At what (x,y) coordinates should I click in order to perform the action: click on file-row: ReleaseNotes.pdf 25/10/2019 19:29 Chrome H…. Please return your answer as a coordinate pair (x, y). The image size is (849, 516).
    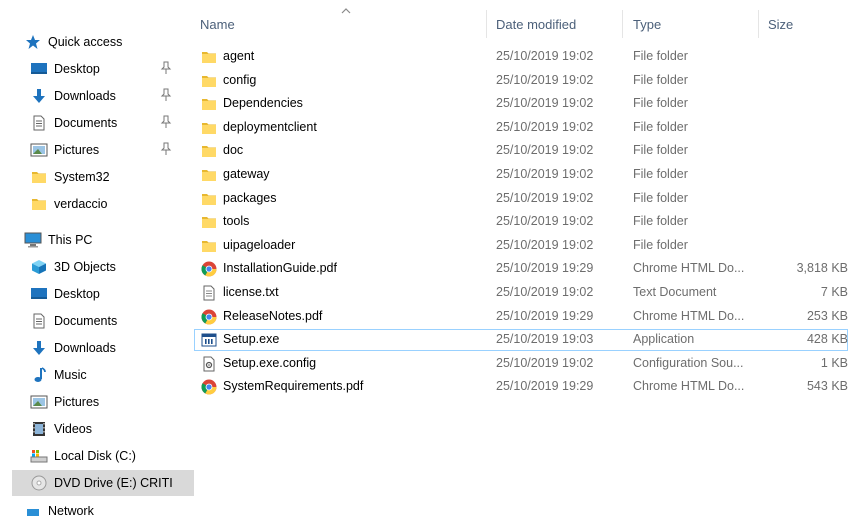
    Looking at the image, I should click on (521, 317).